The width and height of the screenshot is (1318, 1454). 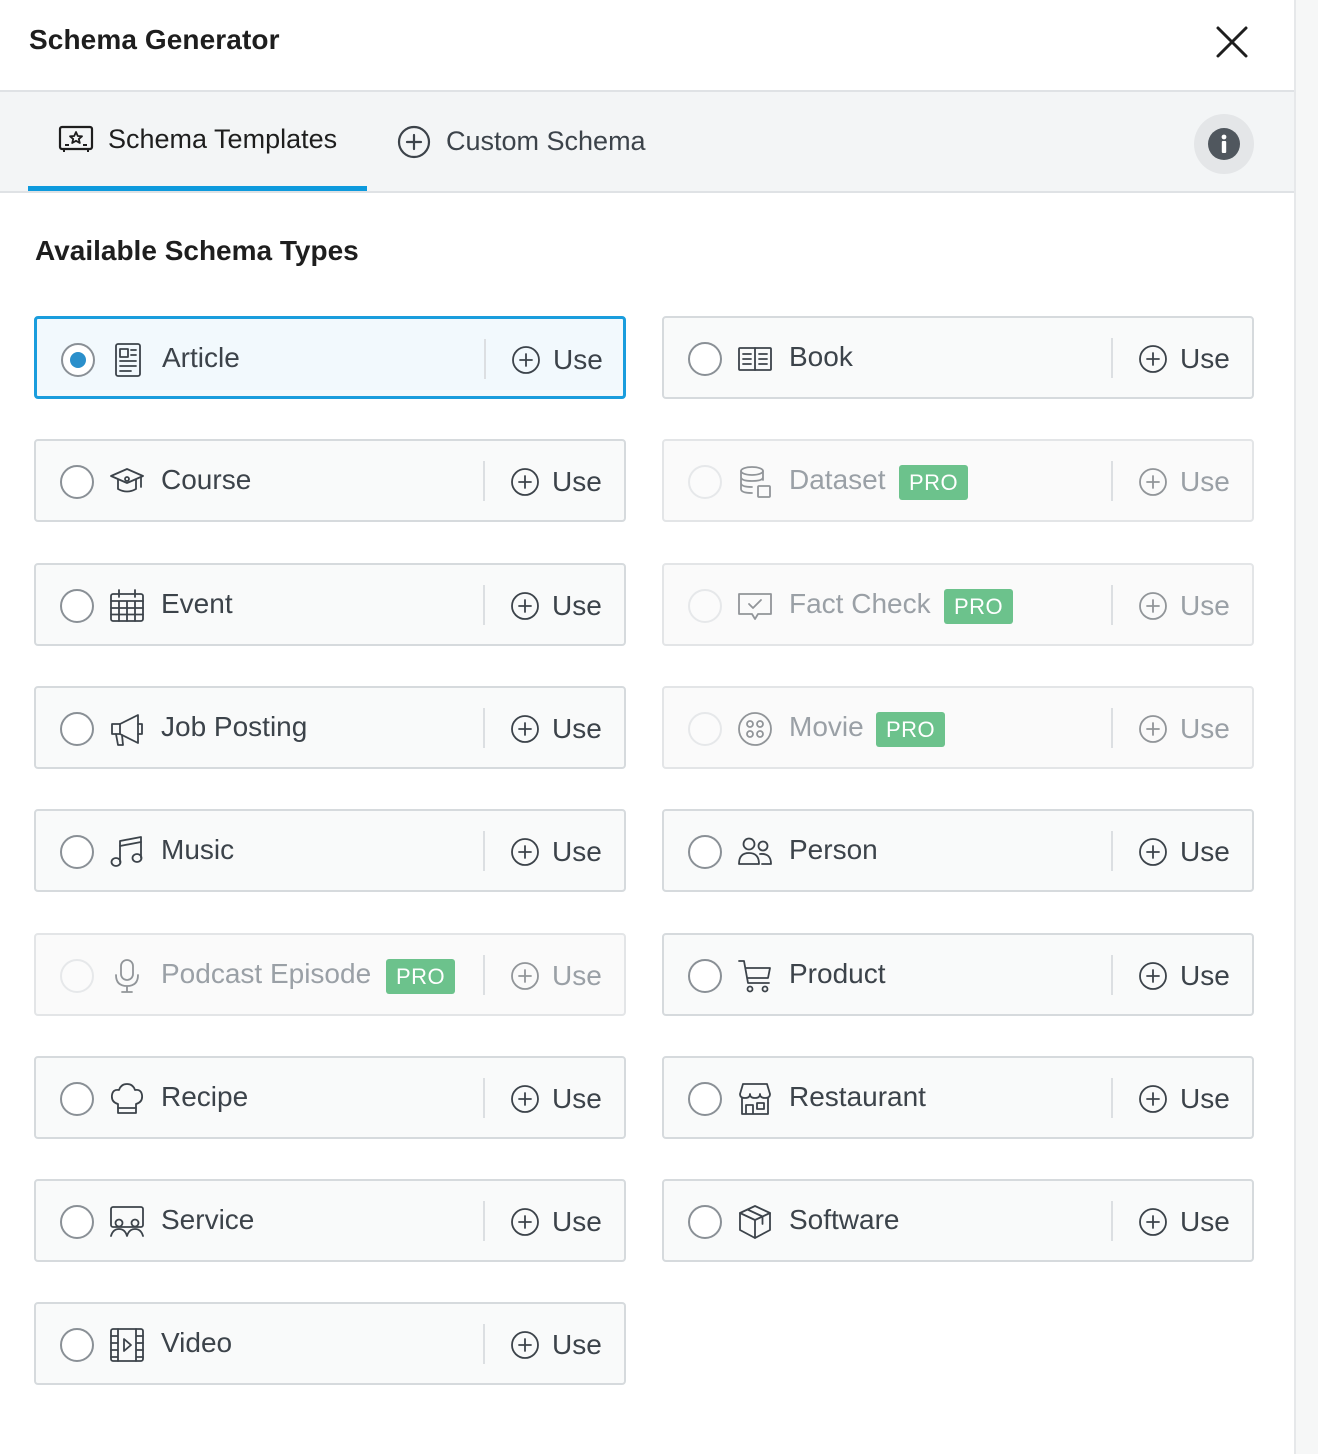 I want to click on schema-type-name: Podcast Episode, so click(x=266, y=973).